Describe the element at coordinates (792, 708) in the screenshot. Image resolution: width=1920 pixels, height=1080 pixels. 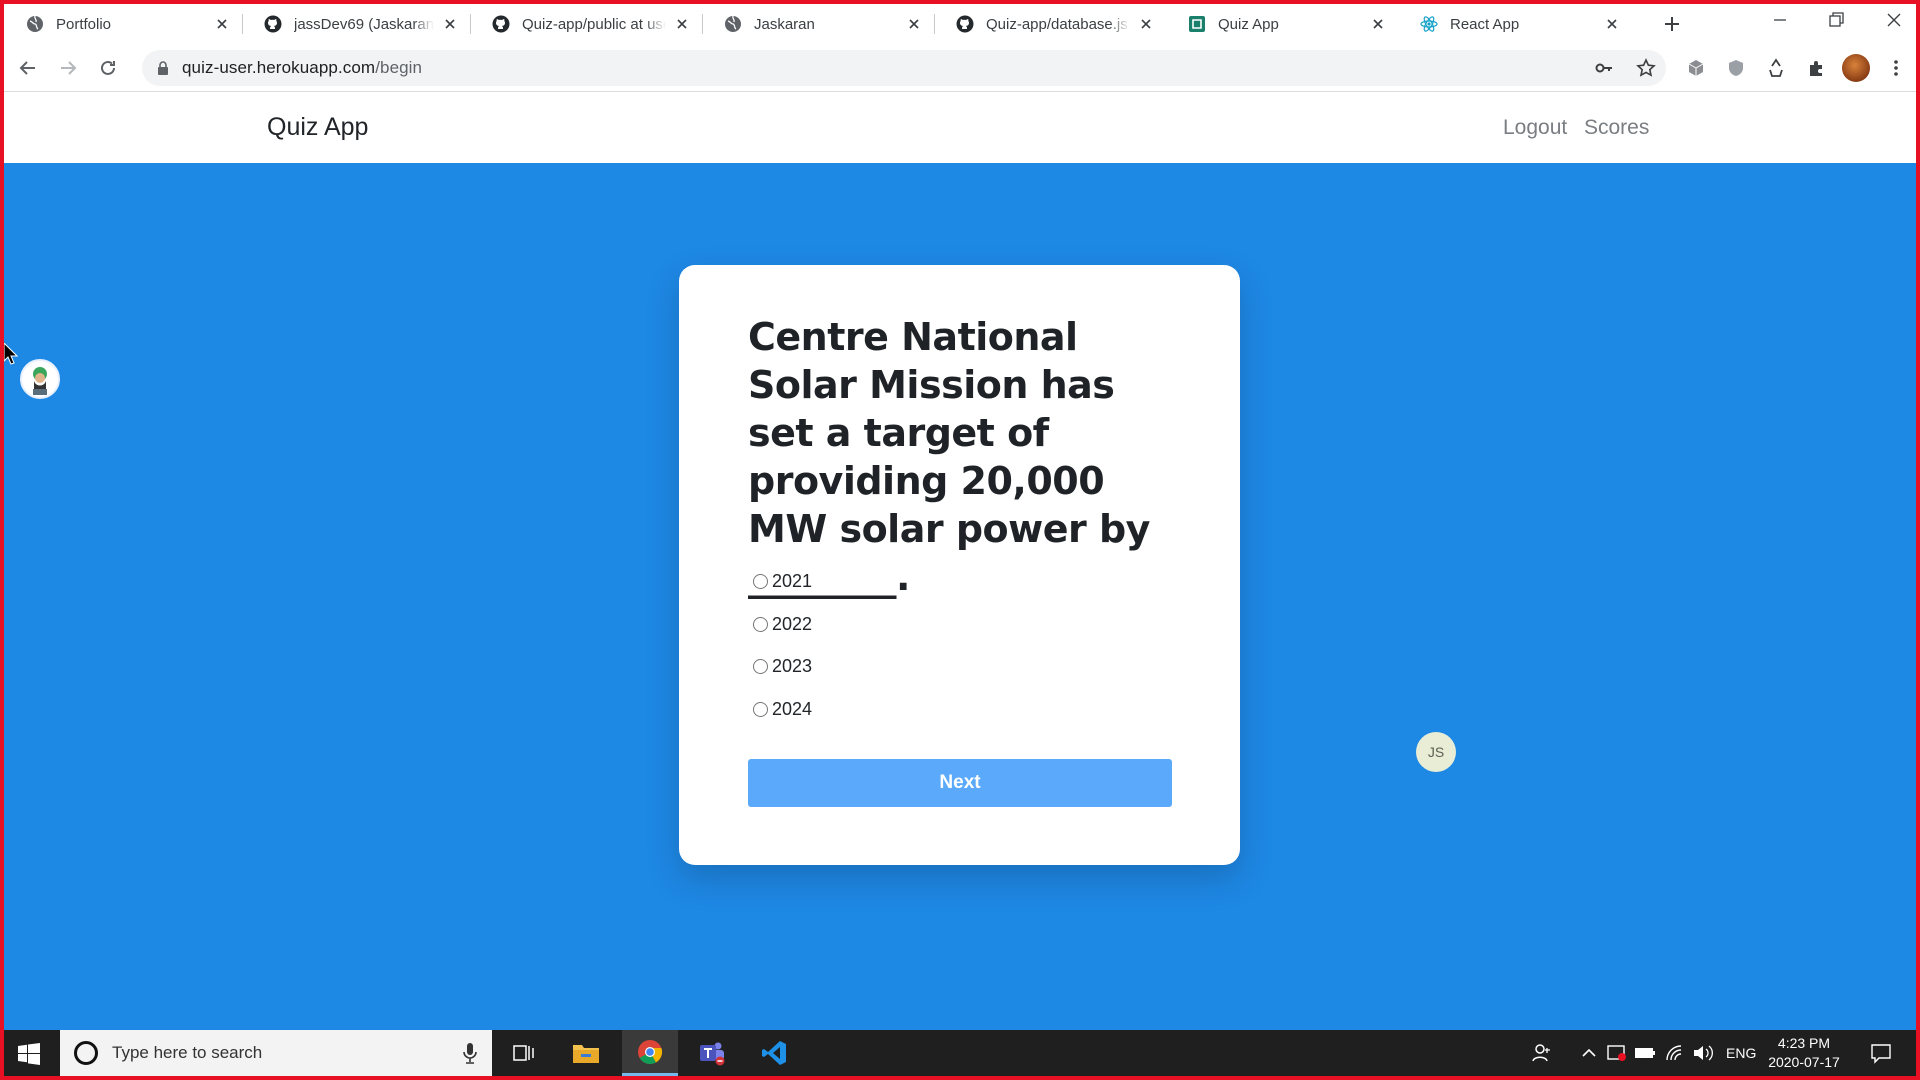
I see `option-label: 2024` at that location.